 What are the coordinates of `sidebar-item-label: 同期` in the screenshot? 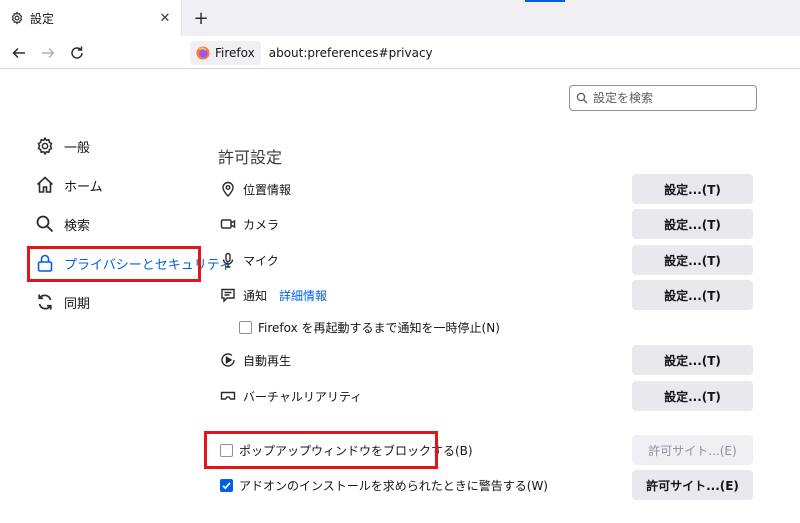 It's located at (77, 304).